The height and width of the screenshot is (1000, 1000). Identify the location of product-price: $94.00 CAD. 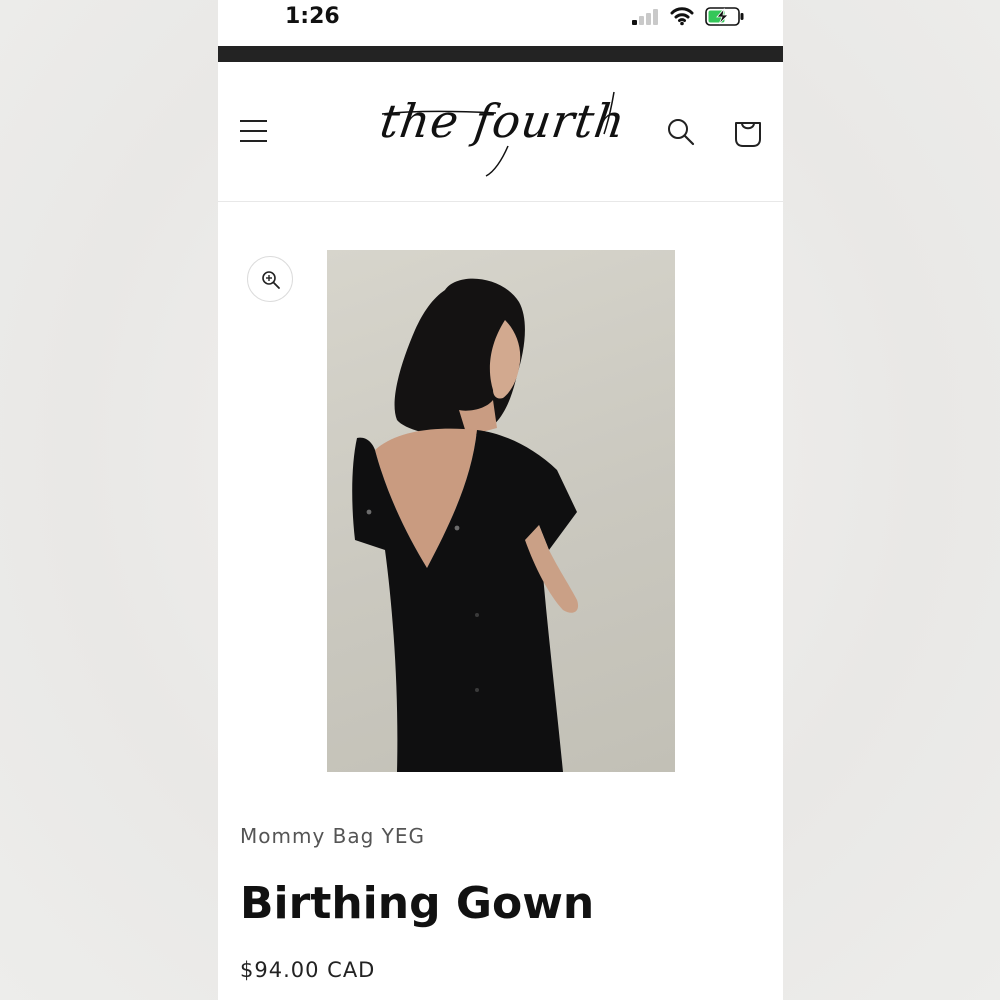
(308, 970).